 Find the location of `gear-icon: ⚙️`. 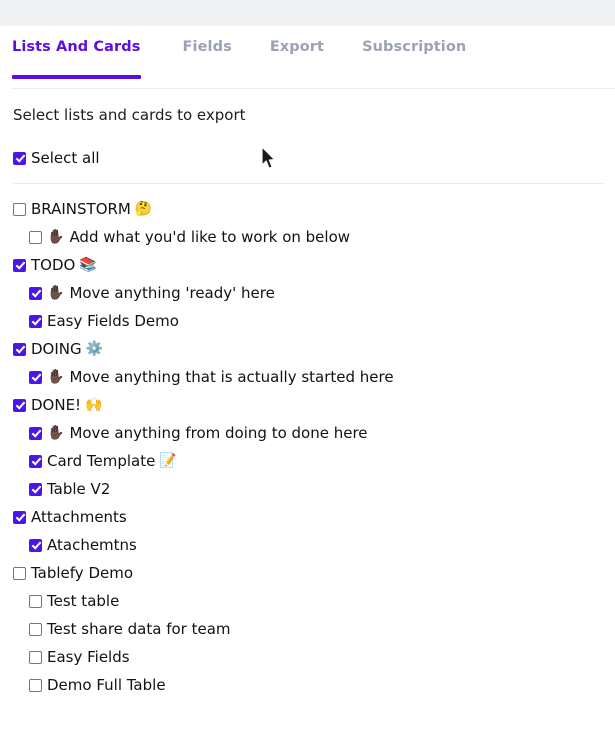

gear-icon: ⚙️ is located at coordinates (94, 349).